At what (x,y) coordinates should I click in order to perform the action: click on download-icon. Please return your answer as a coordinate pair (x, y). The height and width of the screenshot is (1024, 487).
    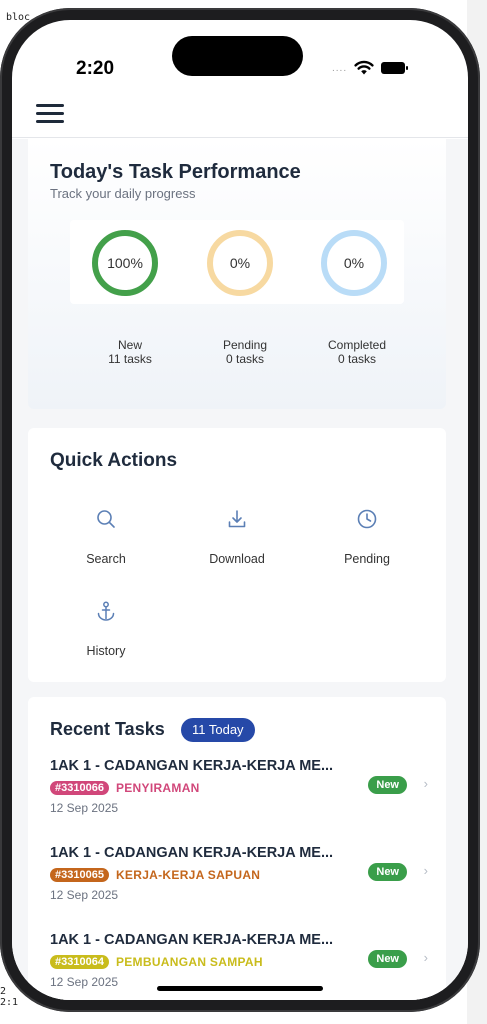
    Looking at the image, I should click on (237, 519).